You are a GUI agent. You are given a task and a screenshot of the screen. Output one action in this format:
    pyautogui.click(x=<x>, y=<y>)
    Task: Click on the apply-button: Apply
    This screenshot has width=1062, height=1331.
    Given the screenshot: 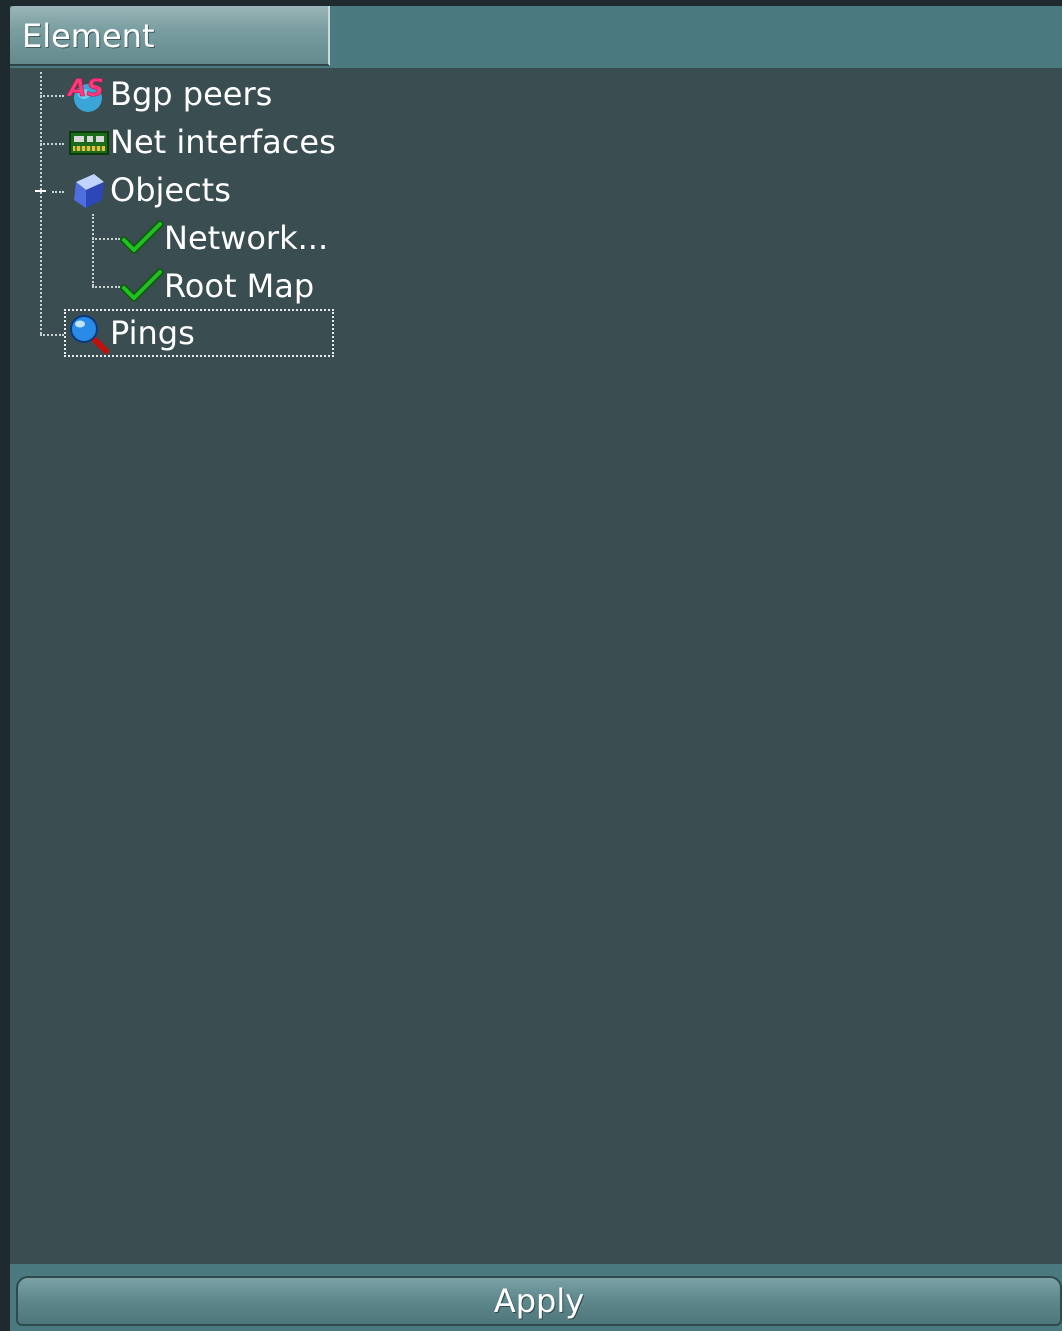 What is the action you would take?
    pyautogui.click(x=539, y=1301)
    